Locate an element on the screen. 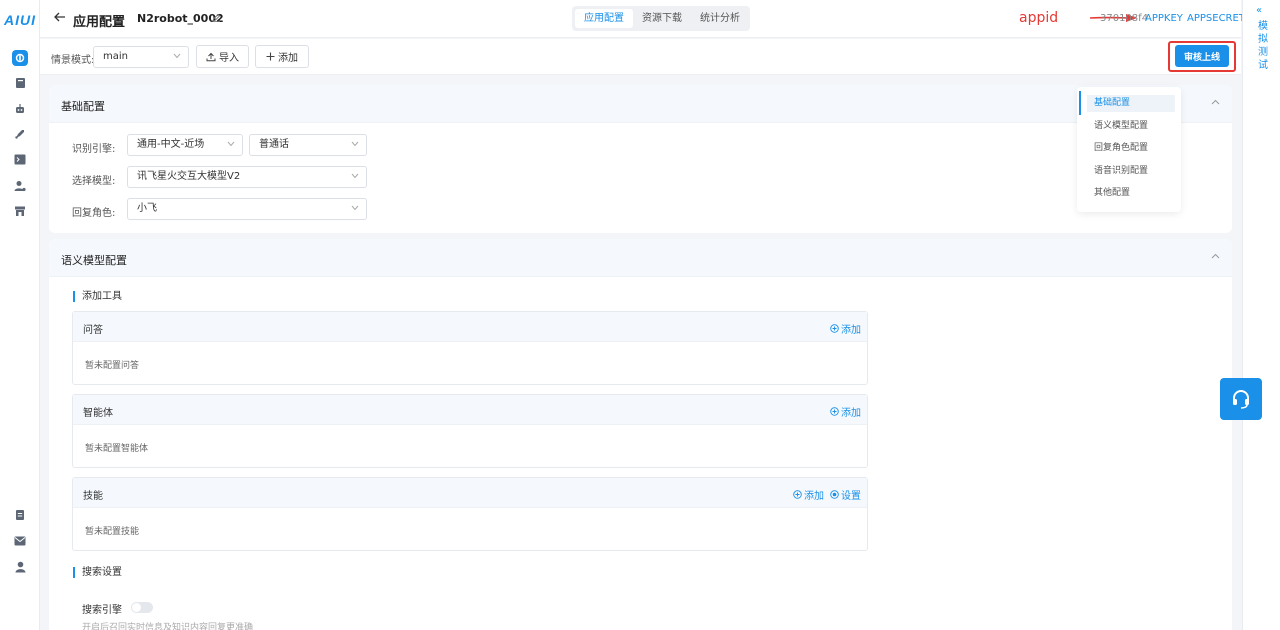 The width and height of the screenshot is (1280, 630). add-scene-label: 添加 is located at coordinates (288, 58).